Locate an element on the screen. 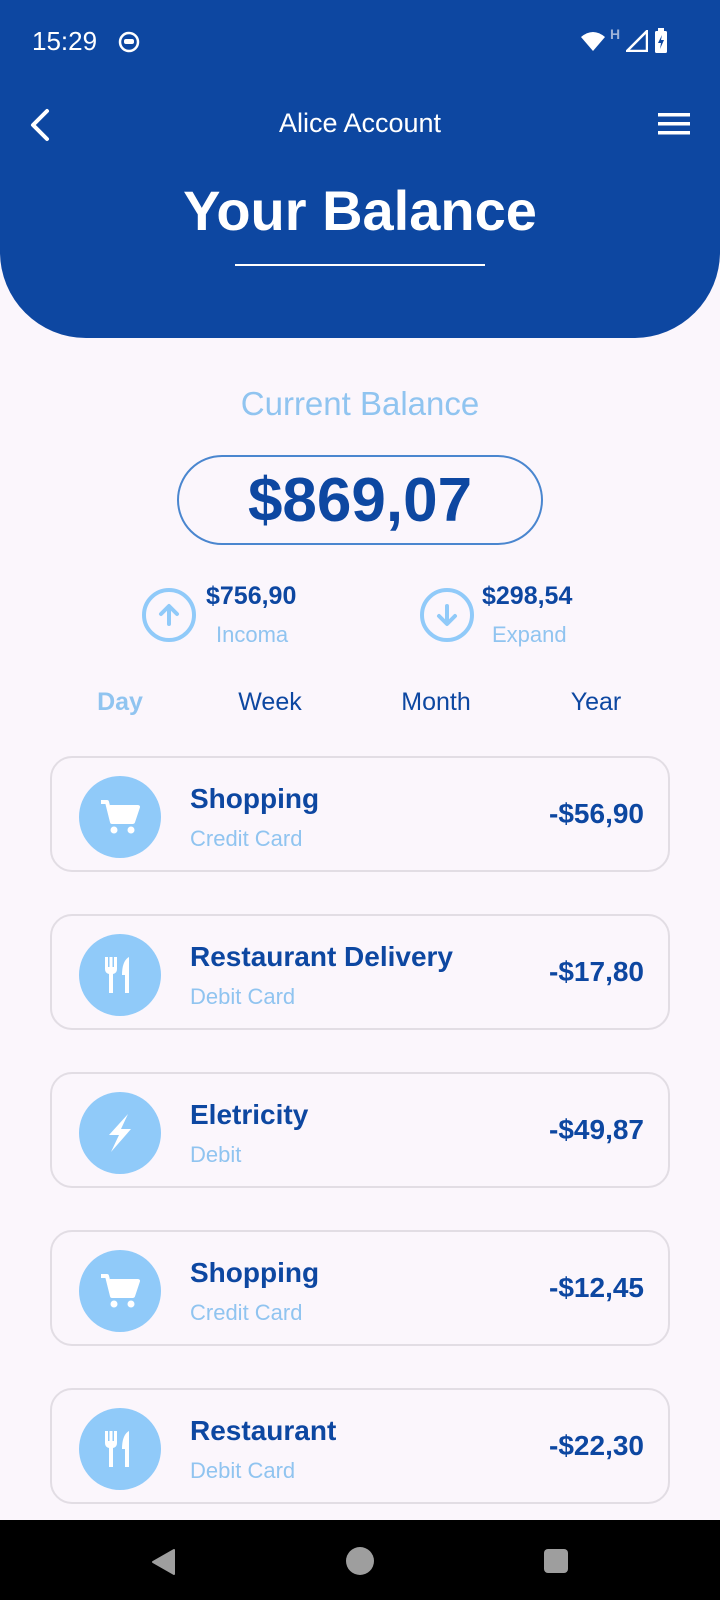  arrow-up-circle-icon is located at coordinates (169, 615).